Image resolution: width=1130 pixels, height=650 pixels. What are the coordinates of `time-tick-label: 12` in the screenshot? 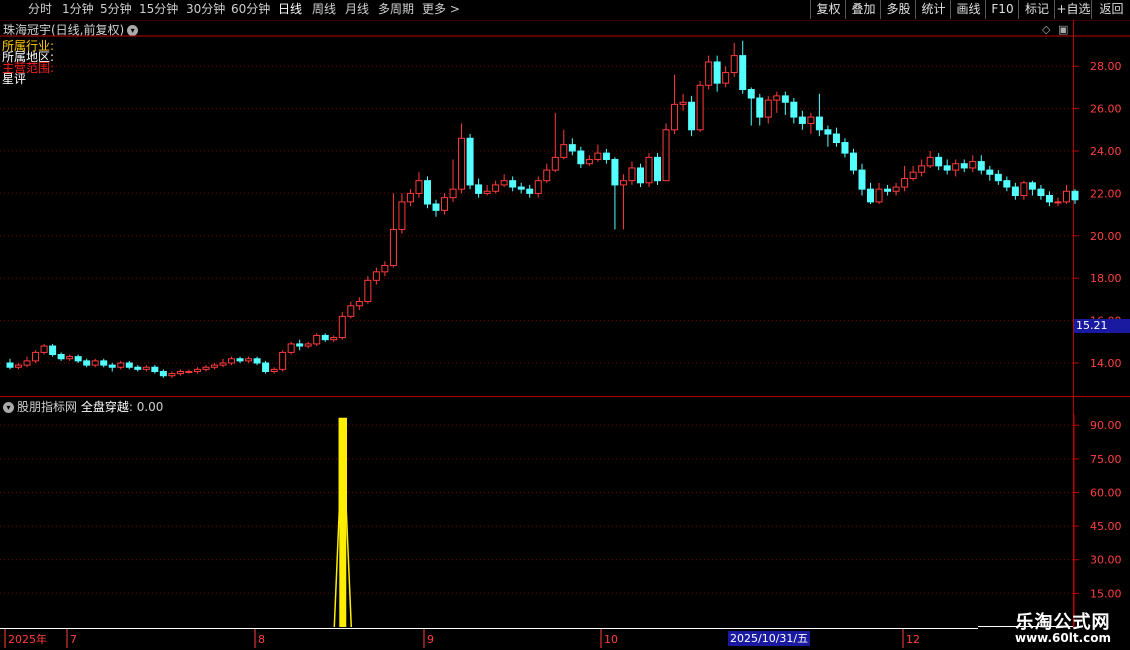 It's located at (913, 639).